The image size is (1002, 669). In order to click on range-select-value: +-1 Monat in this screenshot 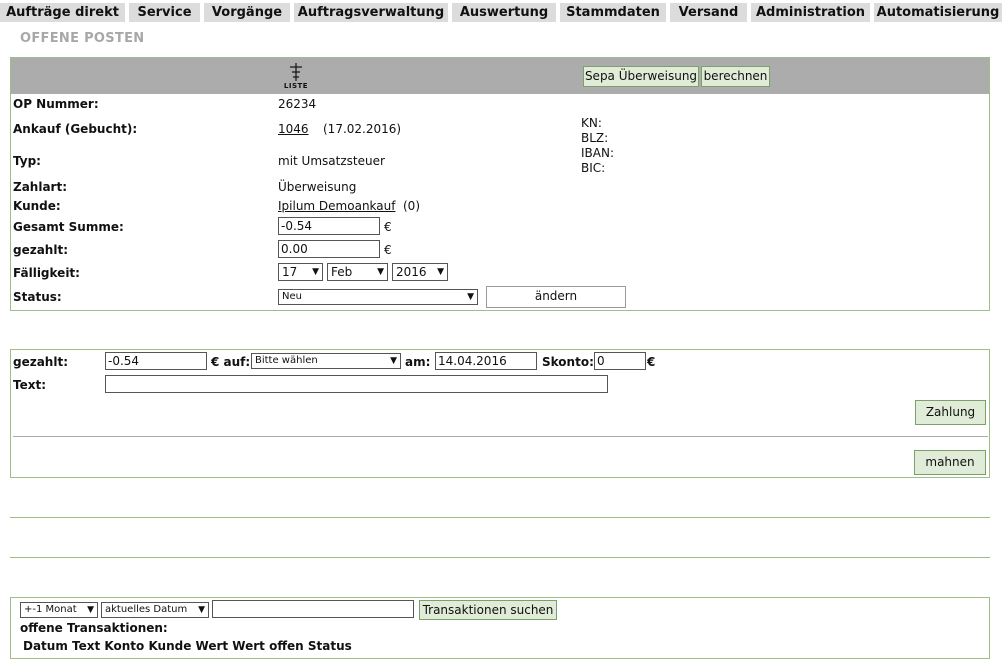, I will do `click(50, 609)`.